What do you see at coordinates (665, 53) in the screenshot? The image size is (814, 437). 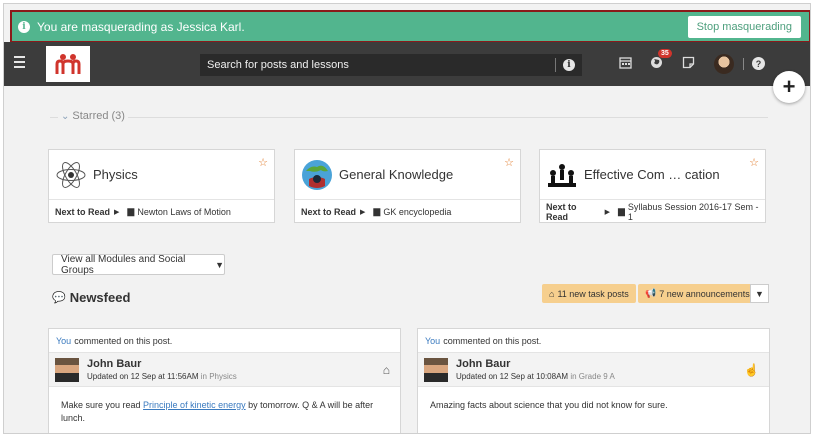 I see `notification-badge: 35` at bounding box center [665, 53].